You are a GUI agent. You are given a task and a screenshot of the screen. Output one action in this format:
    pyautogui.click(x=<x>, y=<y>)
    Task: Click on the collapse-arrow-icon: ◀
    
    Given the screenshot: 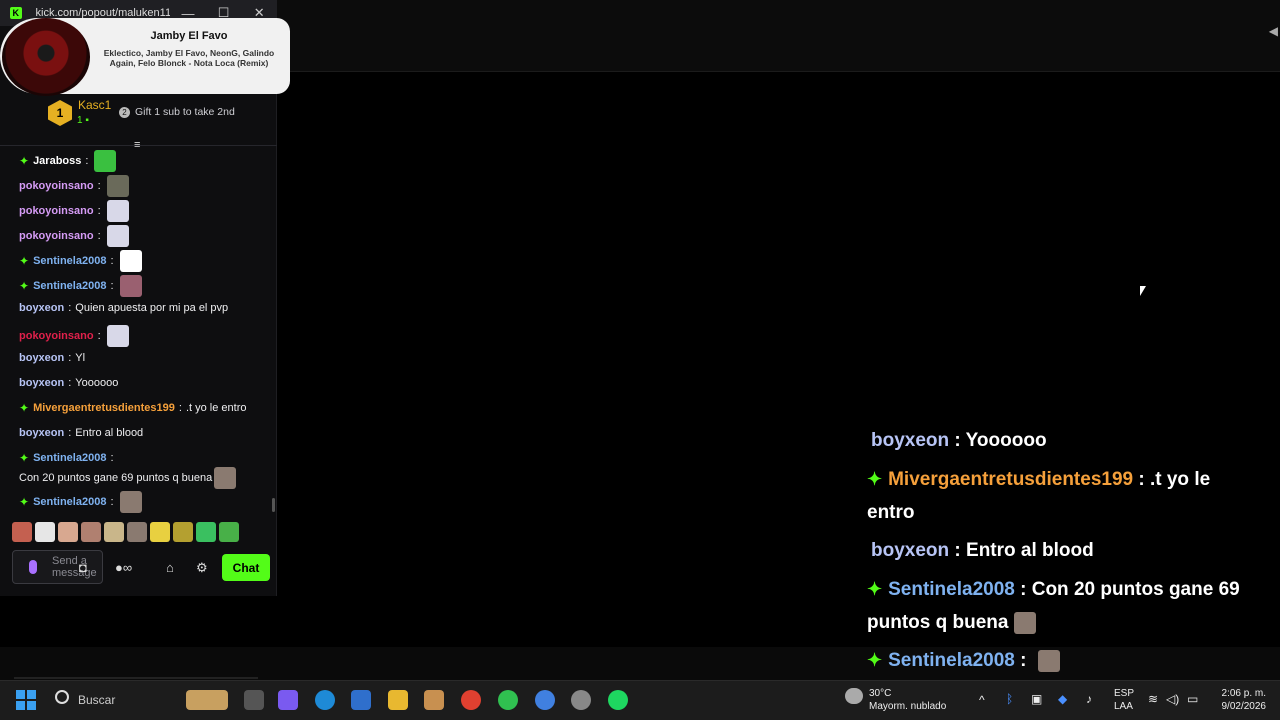 What is the action you would take?
    pyautogui.click(x=1273, y=31)
    